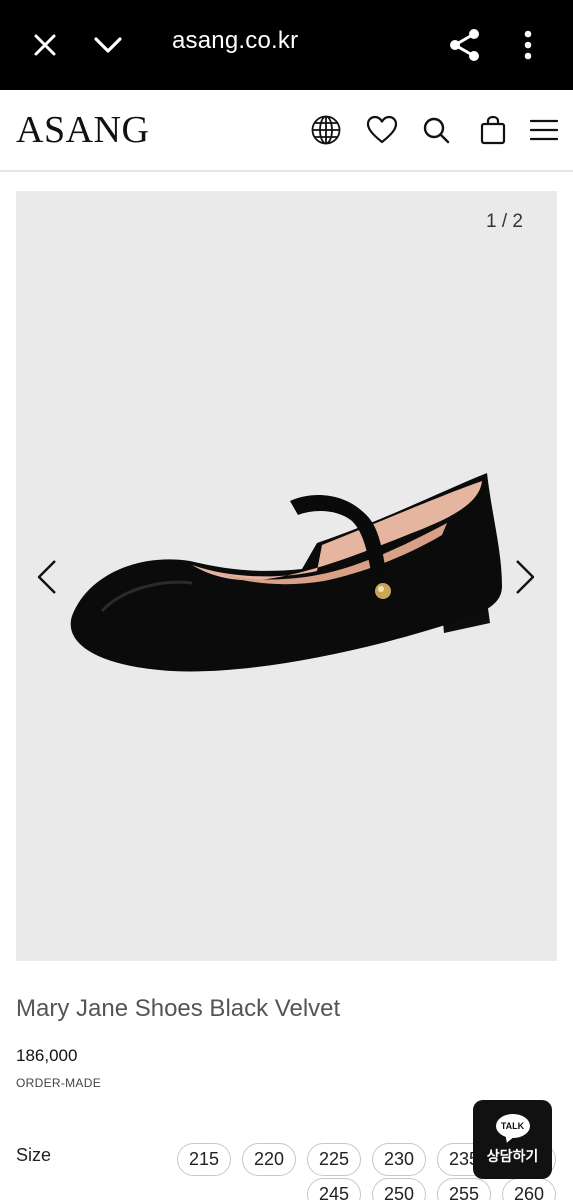 The image size is (573, 1200). I want to click on talk-badge: TALK, so click(512, 1125).